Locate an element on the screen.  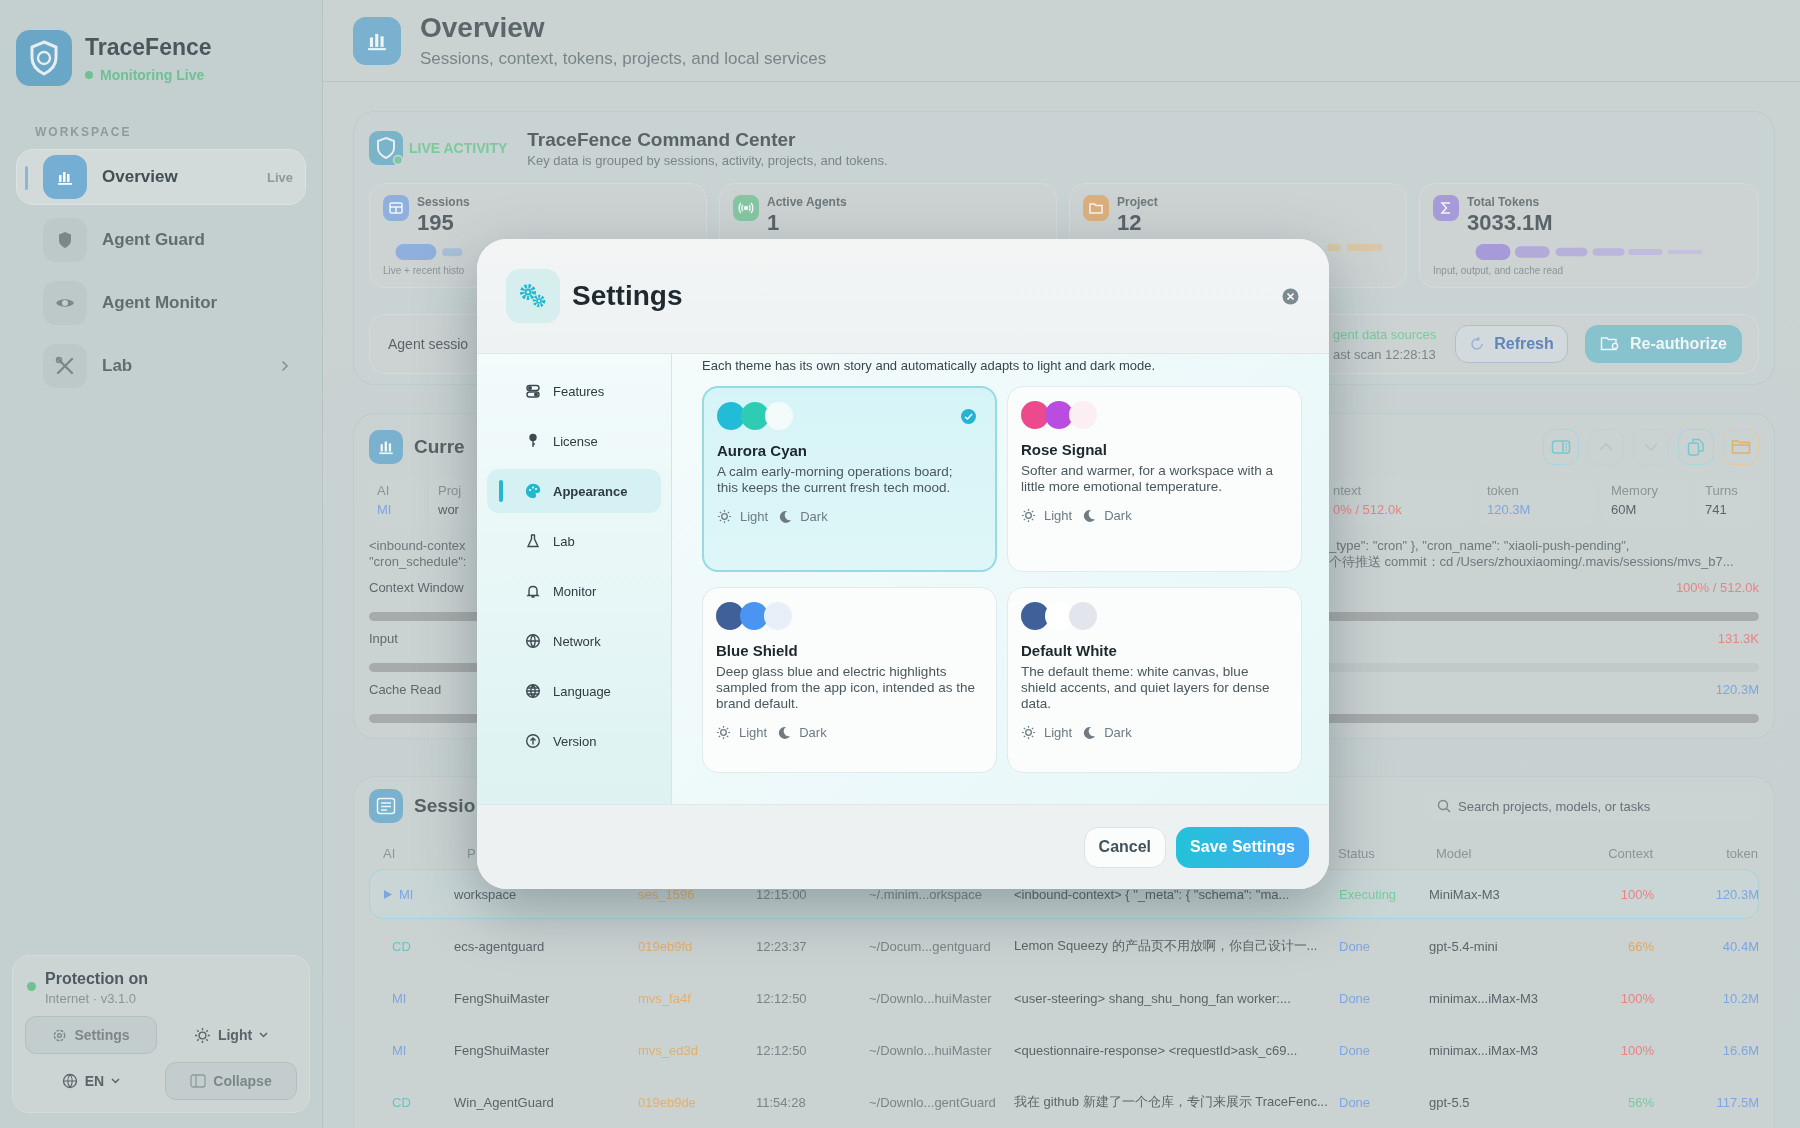
field-value: 60M is located at coordinates (1624, 509).